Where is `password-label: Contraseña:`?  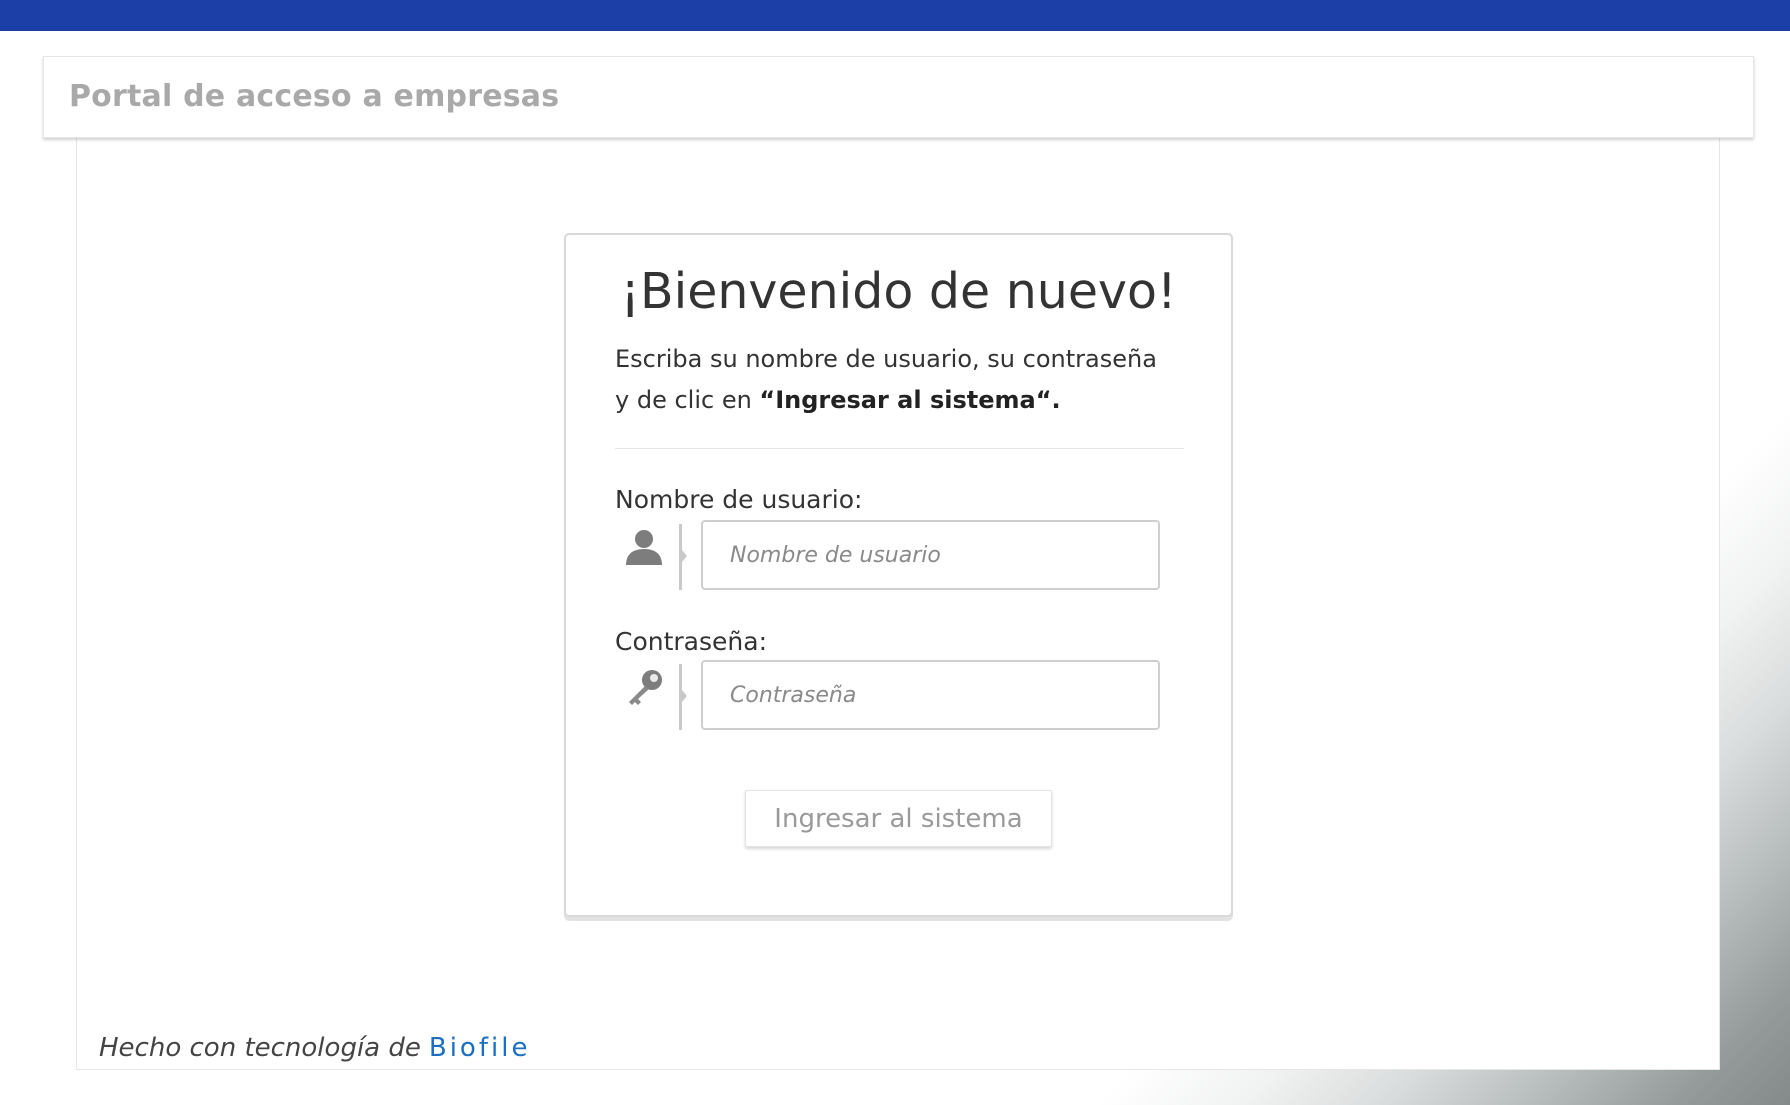
password-label: Contraseña: is located at coordinates (691, 641).